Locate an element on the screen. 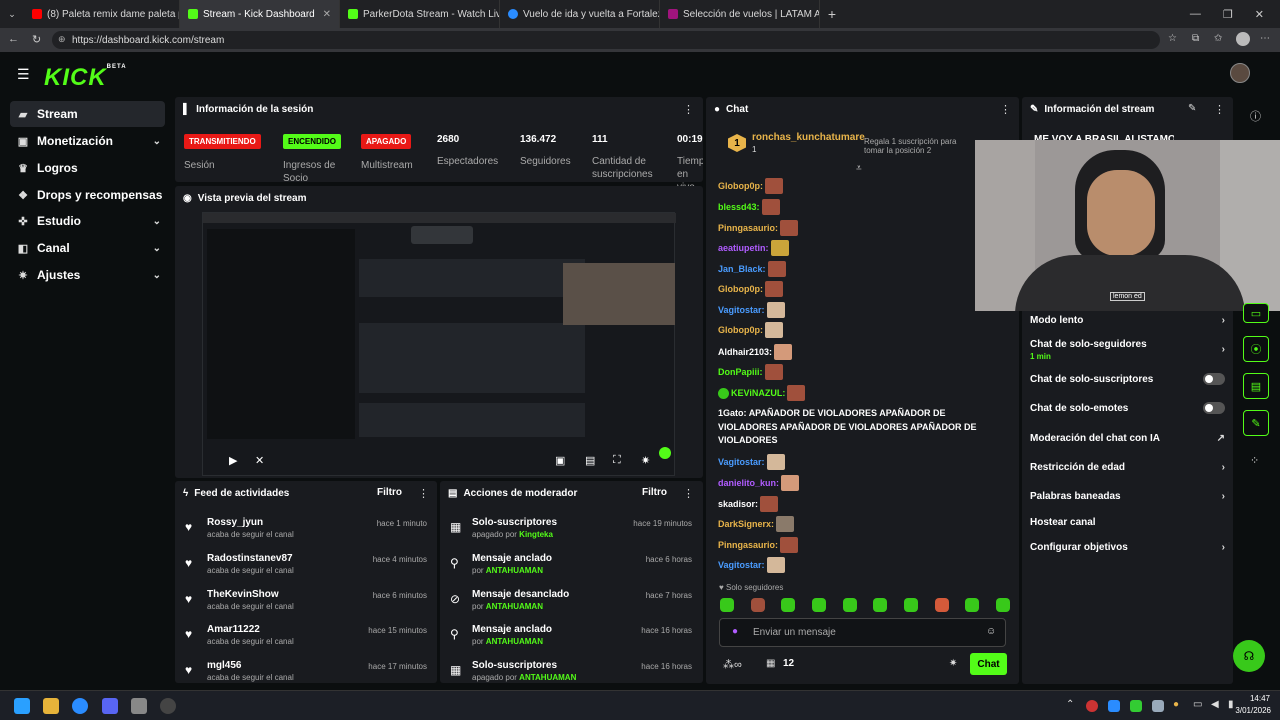 This screenshot has width=1280, height=720. edge-icon is located at coordinates (80, 706).